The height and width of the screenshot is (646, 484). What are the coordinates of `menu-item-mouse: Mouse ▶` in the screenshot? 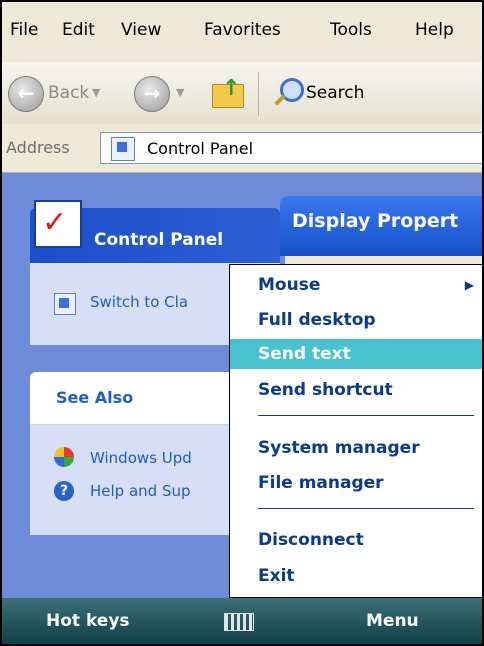 It's located at (357, 285).